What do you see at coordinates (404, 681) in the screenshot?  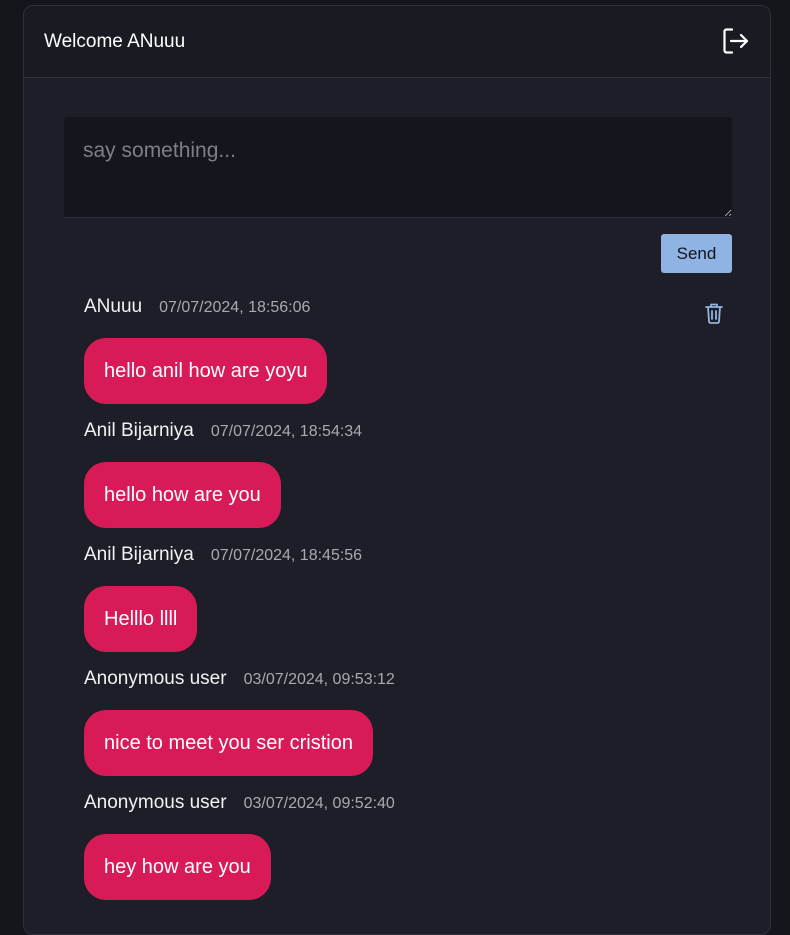 I see `message-meta: Anonymous user 03/07/2024, 09:53:12` at bounding box center [404, 681].